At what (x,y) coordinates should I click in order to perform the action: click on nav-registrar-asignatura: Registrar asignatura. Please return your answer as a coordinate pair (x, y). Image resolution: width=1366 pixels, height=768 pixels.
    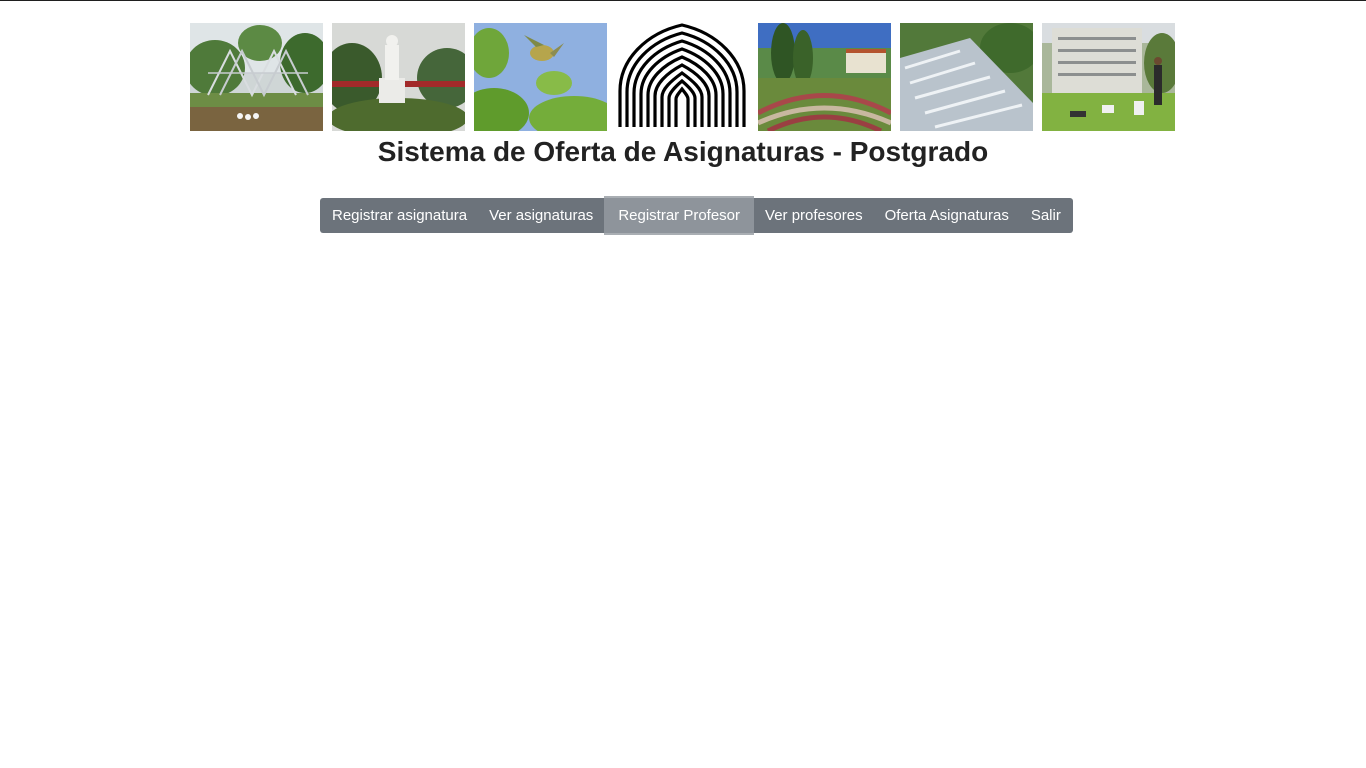
    Looking at the image, I should click on (399, 215).